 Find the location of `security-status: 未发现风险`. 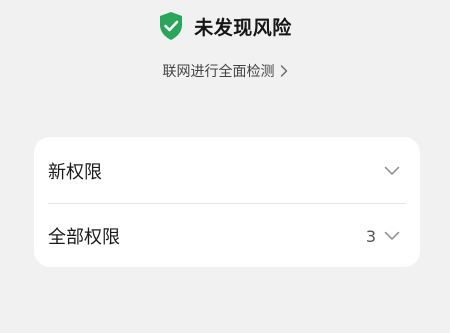

security-status: 未发现风险 is located at coordinates (225, 26).